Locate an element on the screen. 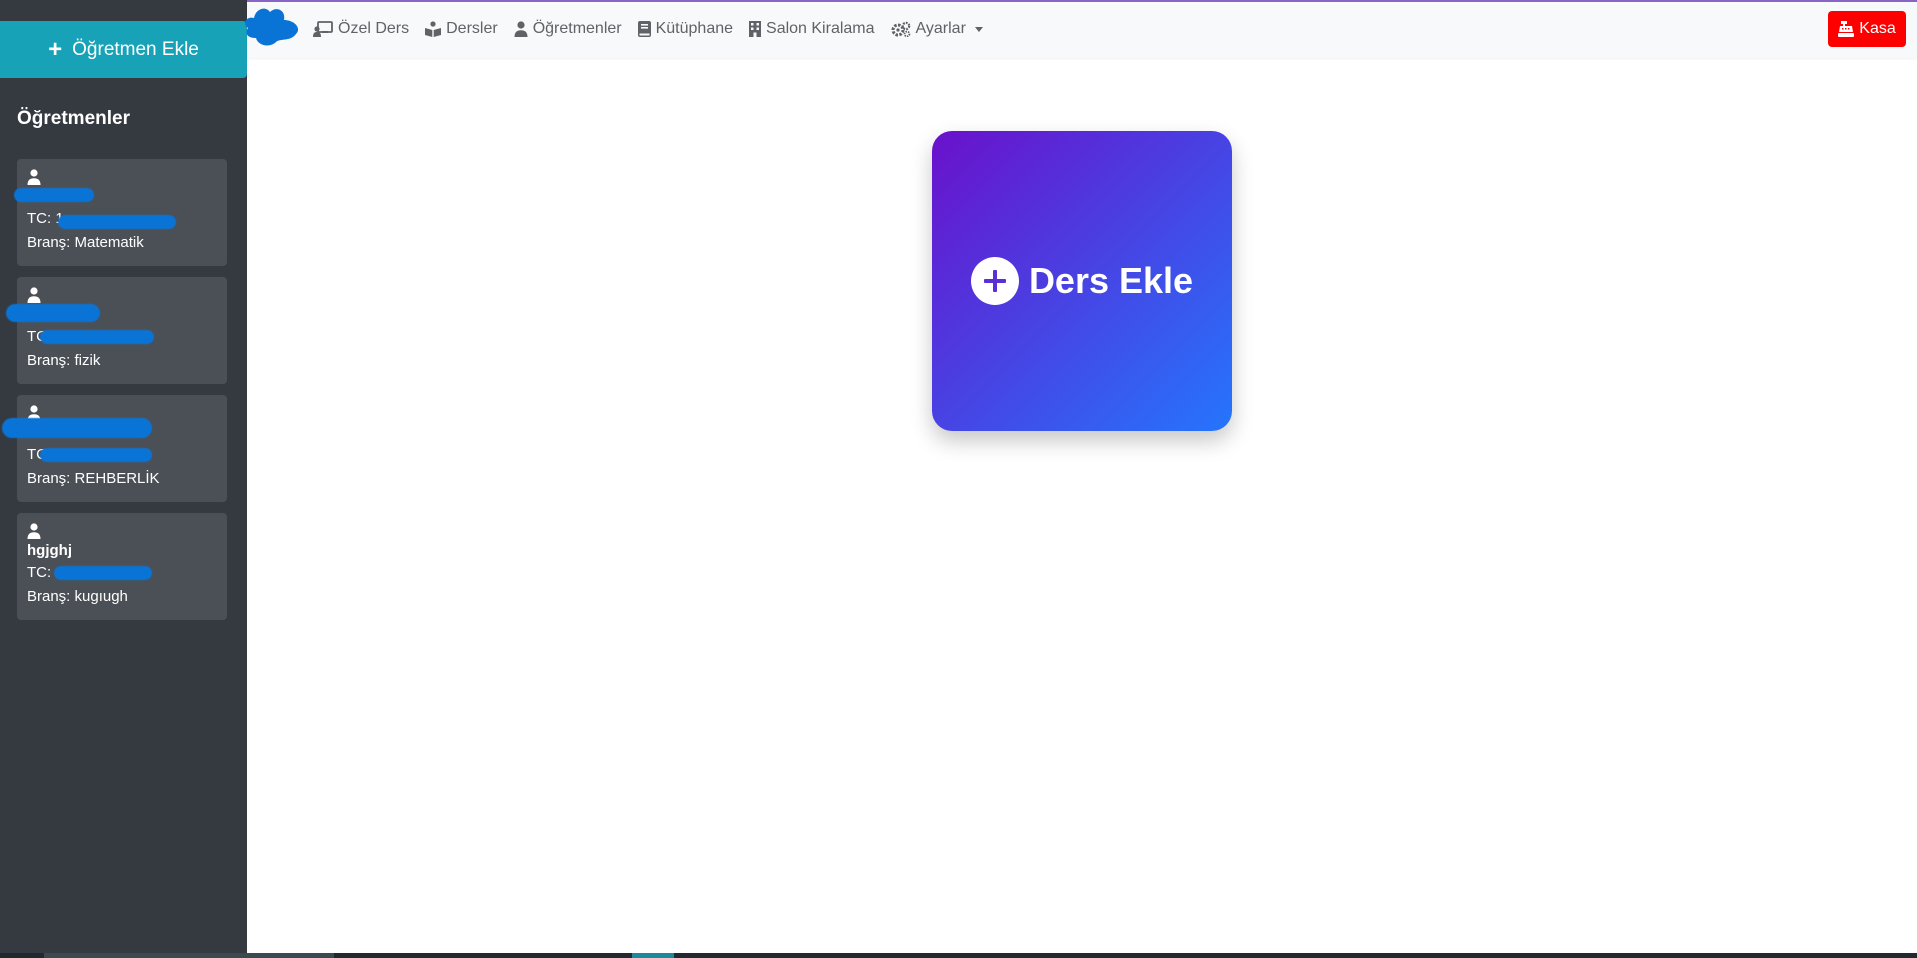 The image size is (1917, 958). add-lesson-label: Ders Ekle is located at coordinates (1111, 280).